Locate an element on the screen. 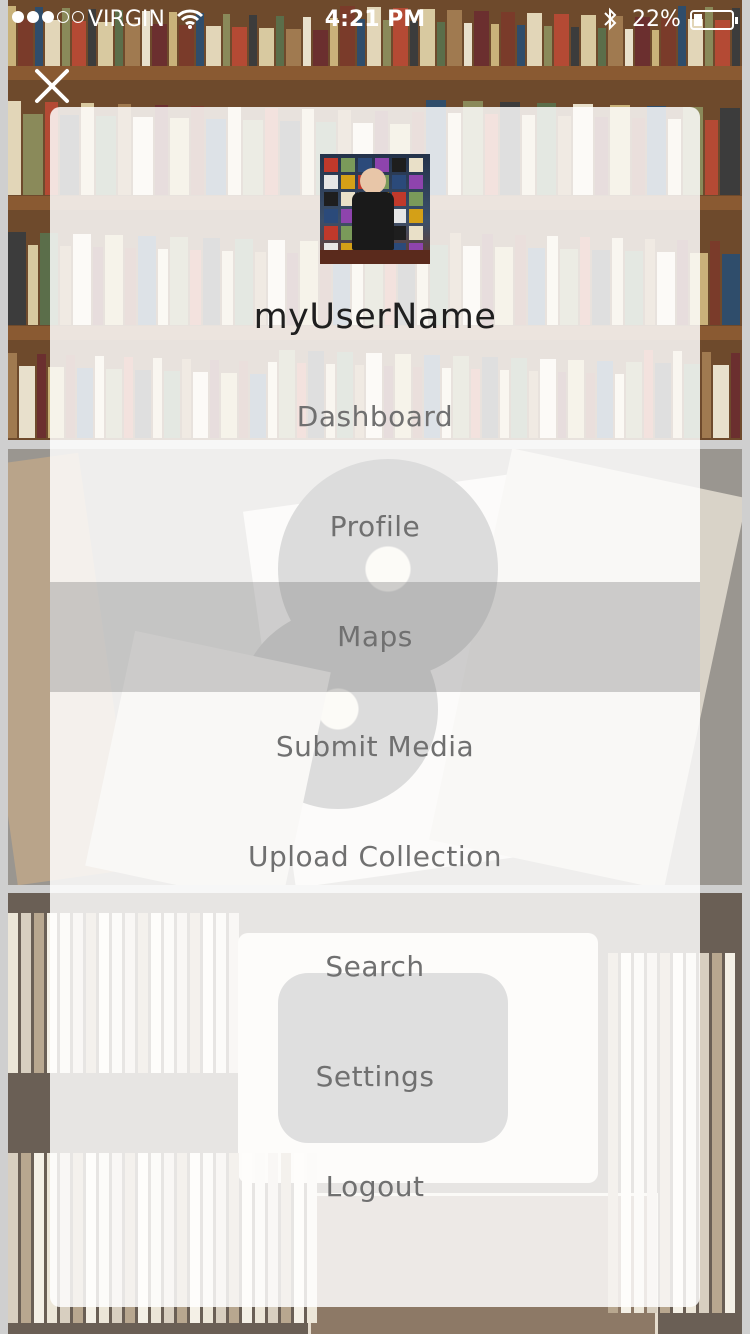 This screenshot has height=1334, width=750. menu-item-settings: Settings is located at coordinates (375, 1077).